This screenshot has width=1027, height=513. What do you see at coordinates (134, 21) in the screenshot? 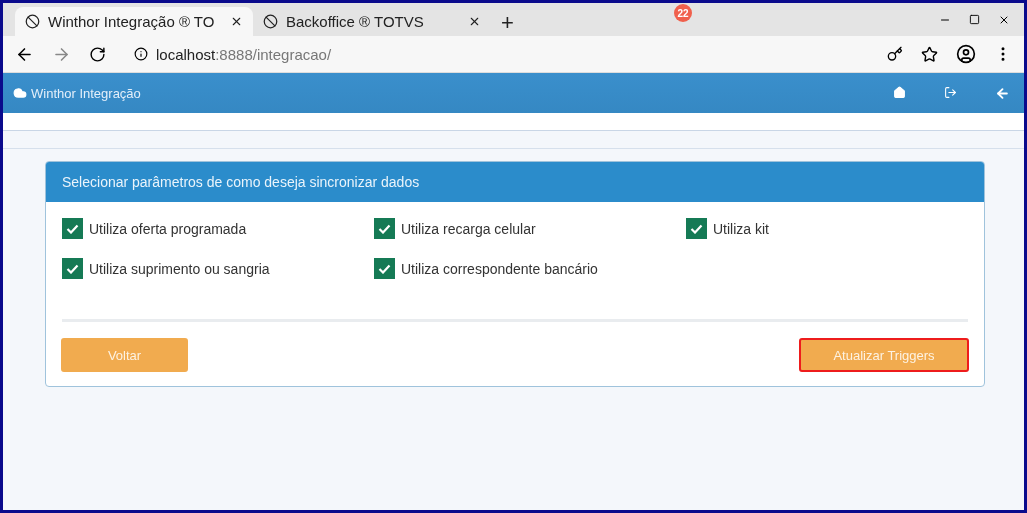
I see `browser-tab: Winthor Integração ® TO` at bounding box center [134, 21].